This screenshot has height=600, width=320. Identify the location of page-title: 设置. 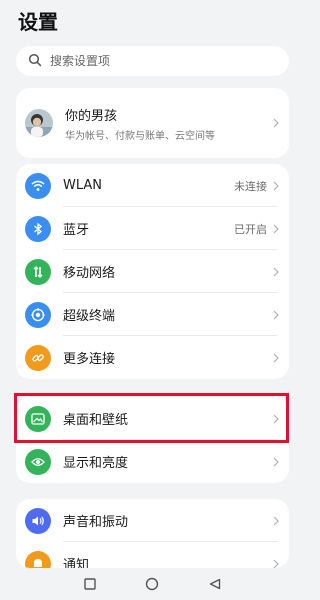
(38, 22).